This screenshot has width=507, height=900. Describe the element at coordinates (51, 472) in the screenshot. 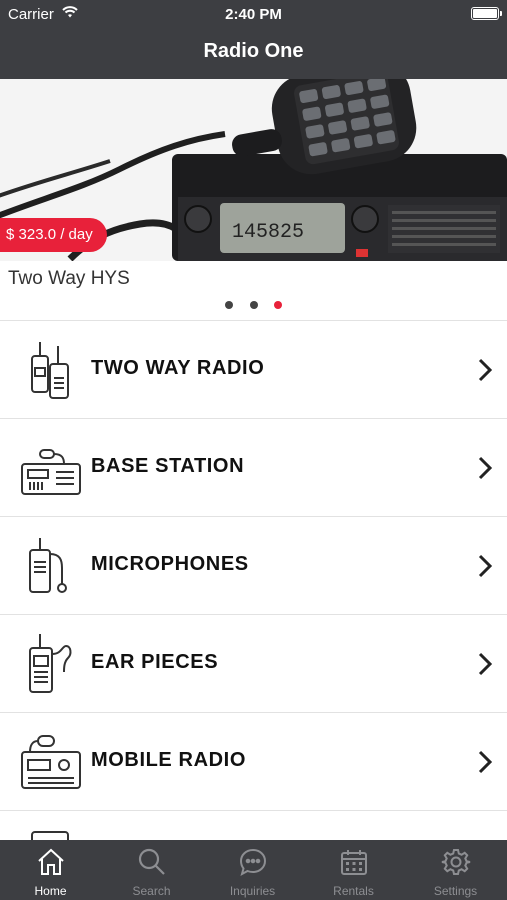

I see `base-station-icon` at that location.